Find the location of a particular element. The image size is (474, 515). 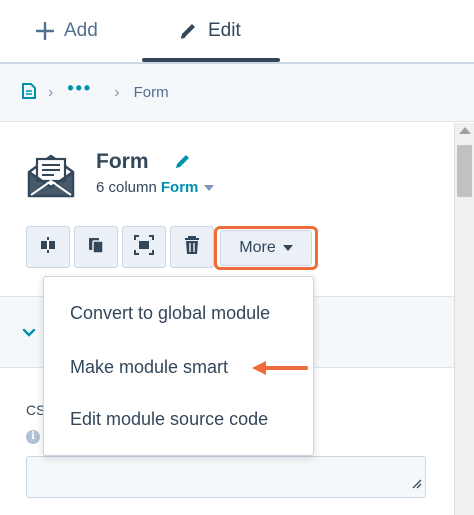

split-button is located at coordinates (48, 247).